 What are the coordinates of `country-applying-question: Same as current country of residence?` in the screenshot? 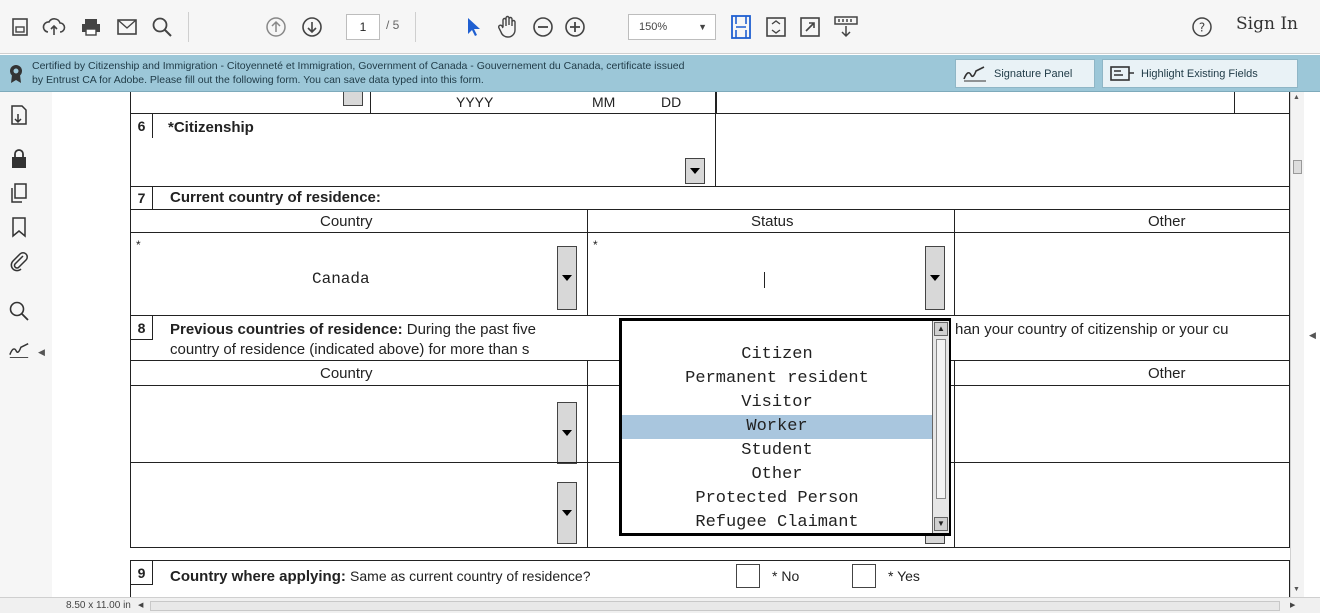 It's located at (470, 576).